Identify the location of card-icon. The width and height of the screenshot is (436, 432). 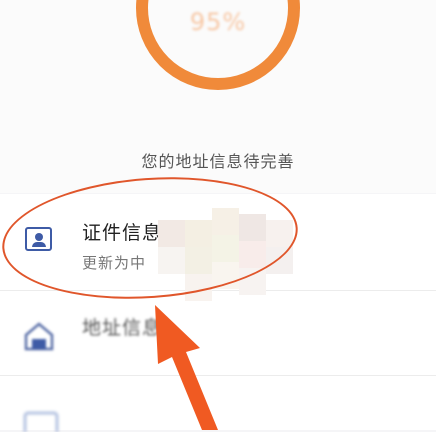
(41, 422).